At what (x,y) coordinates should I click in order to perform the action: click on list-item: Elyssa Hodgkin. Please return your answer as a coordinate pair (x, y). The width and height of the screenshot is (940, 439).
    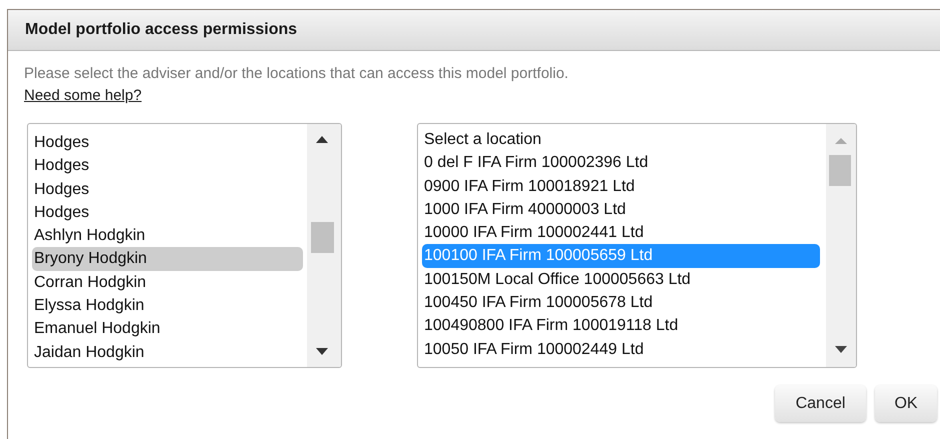
    Looking at the image, I should click on (167, 306).